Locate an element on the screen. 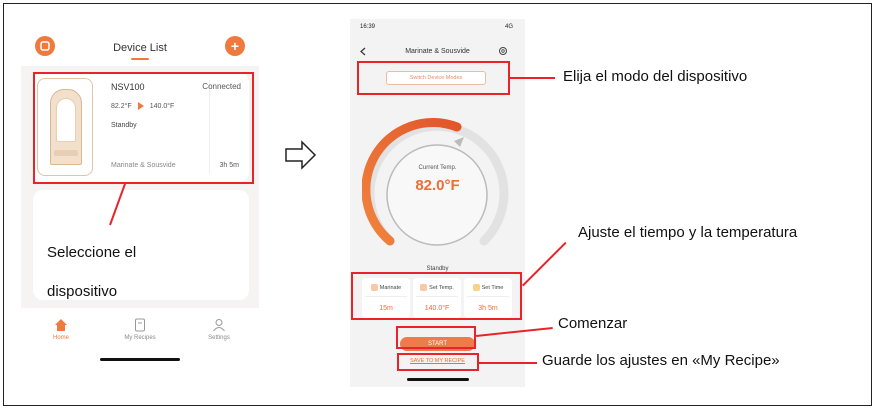 This screenshot has height=410, width=876. recipe-book-icon is located at coordinates (140, 325).